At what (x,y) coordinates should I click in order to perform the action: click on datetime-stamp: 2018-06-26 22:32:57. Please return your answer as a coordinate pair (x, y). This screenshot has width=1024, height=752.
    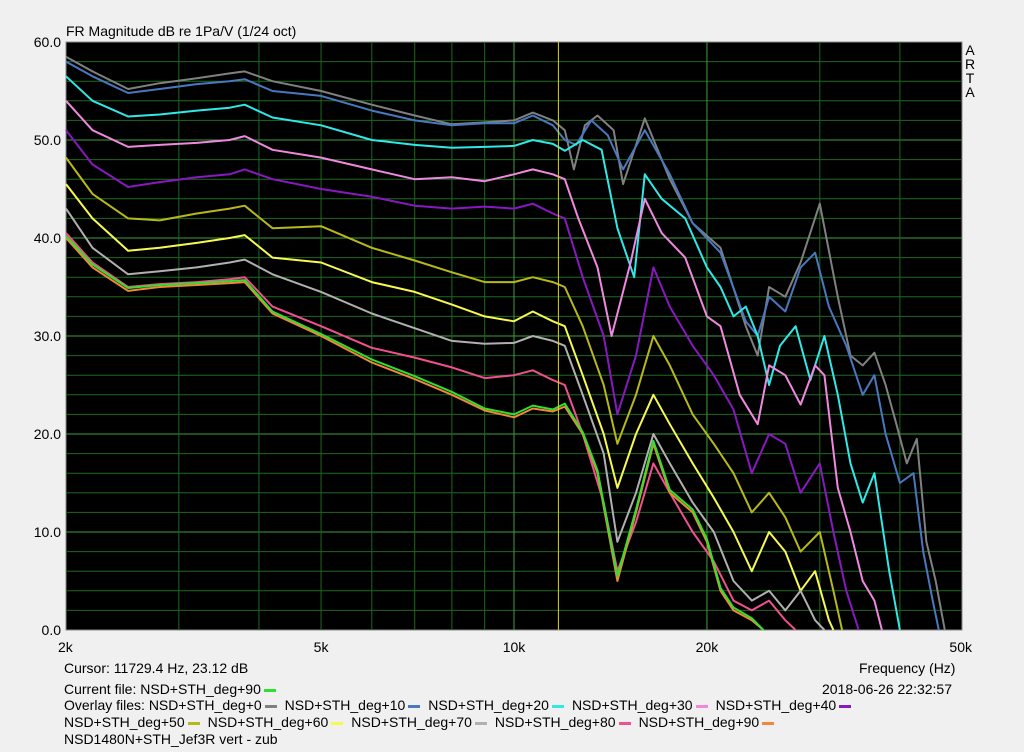
    Looking at the image, I should click on (887, 689).